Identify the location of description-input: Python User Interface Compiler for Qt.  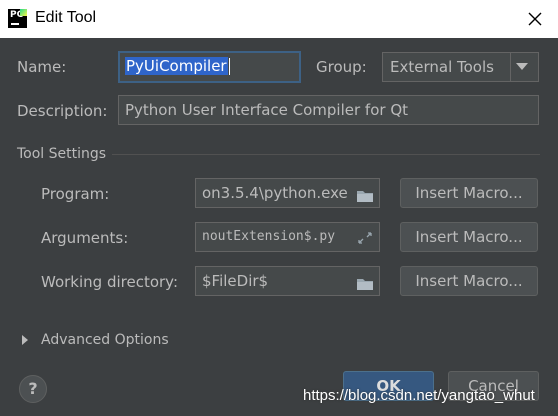
(328, 110).